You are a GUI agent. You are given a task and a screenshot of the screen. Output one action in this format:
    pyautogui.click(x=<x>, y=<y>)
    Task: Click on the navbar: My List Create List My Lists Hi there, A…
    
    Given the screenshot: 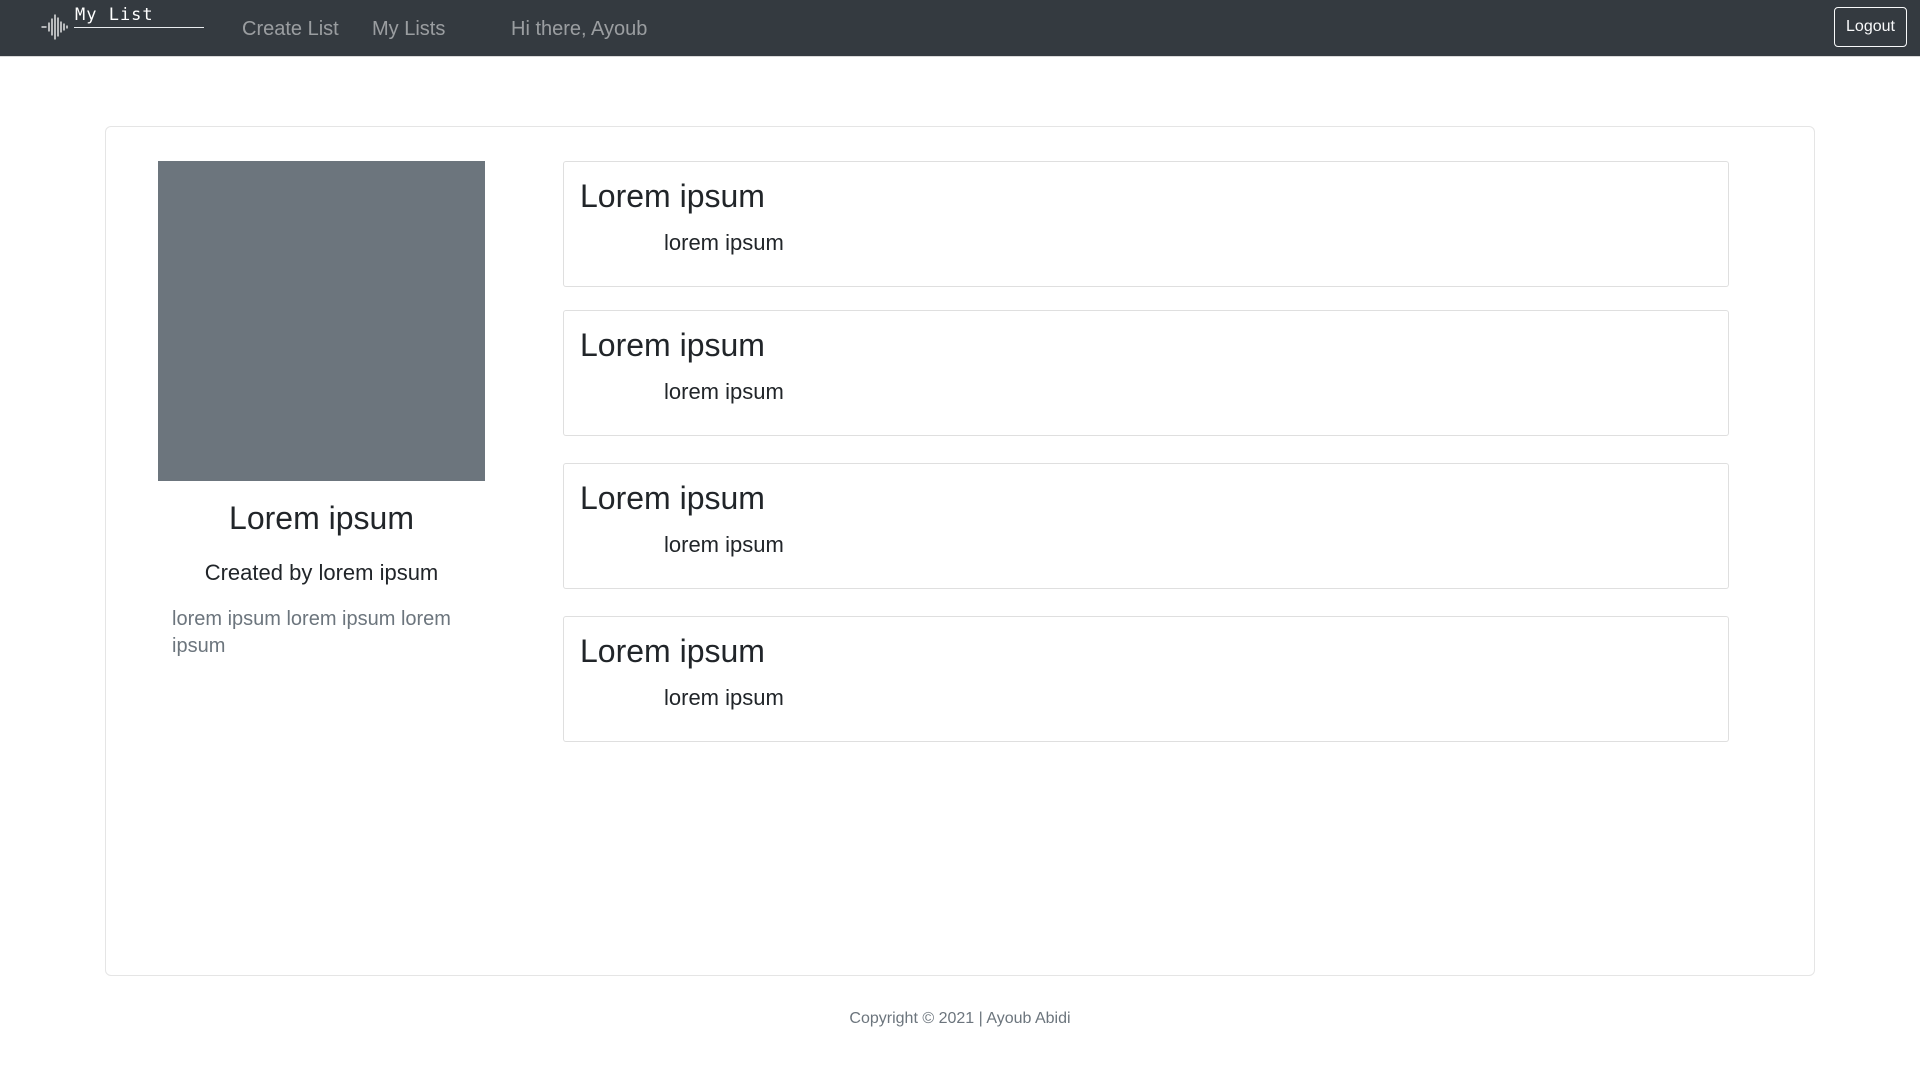 What is the action you would take?
    pyautogui.click(x=960, y=28)
    